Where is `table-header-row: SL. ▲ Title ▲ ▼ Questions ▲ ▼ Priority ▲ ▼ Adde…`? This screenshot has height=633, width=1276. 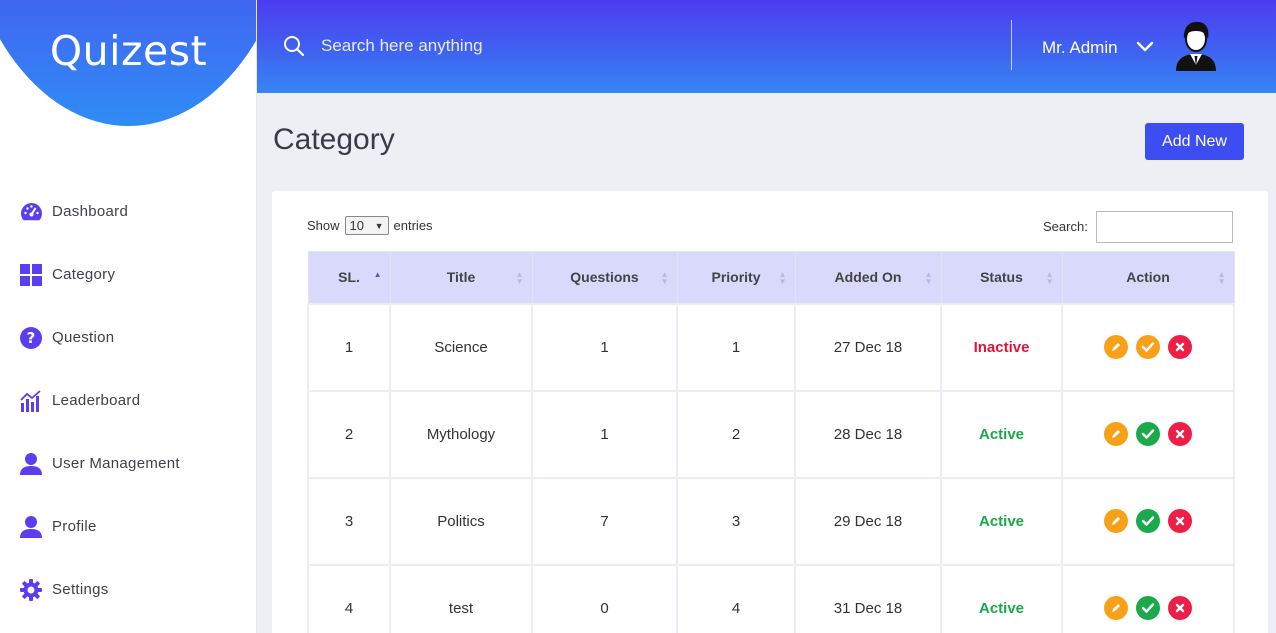
table-header-row: SL. ▲ Title ▲ ▼ Questions ▲ ▼ Priority ▲ ▼ Adde… is located at coordinates (771, 277).